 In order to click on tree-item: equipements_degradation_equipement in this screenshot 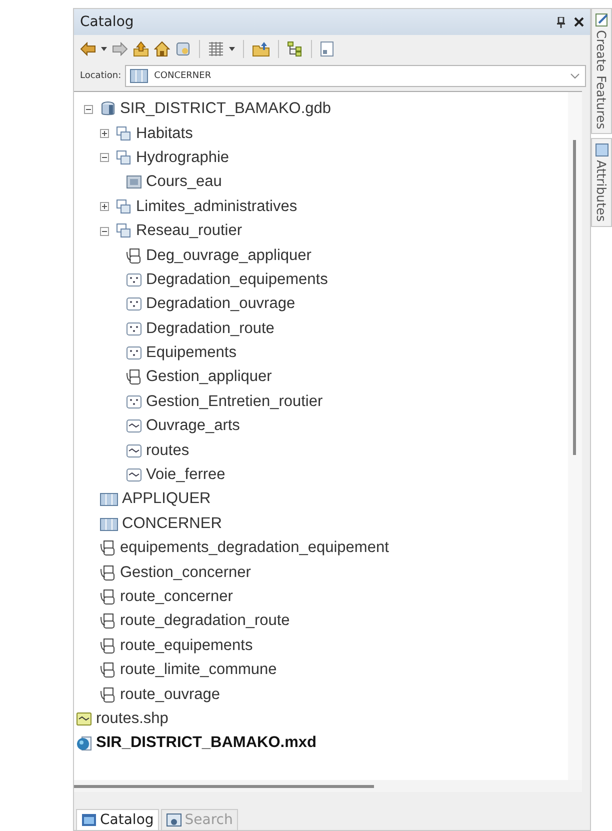, I will do `click(254, 548)`.